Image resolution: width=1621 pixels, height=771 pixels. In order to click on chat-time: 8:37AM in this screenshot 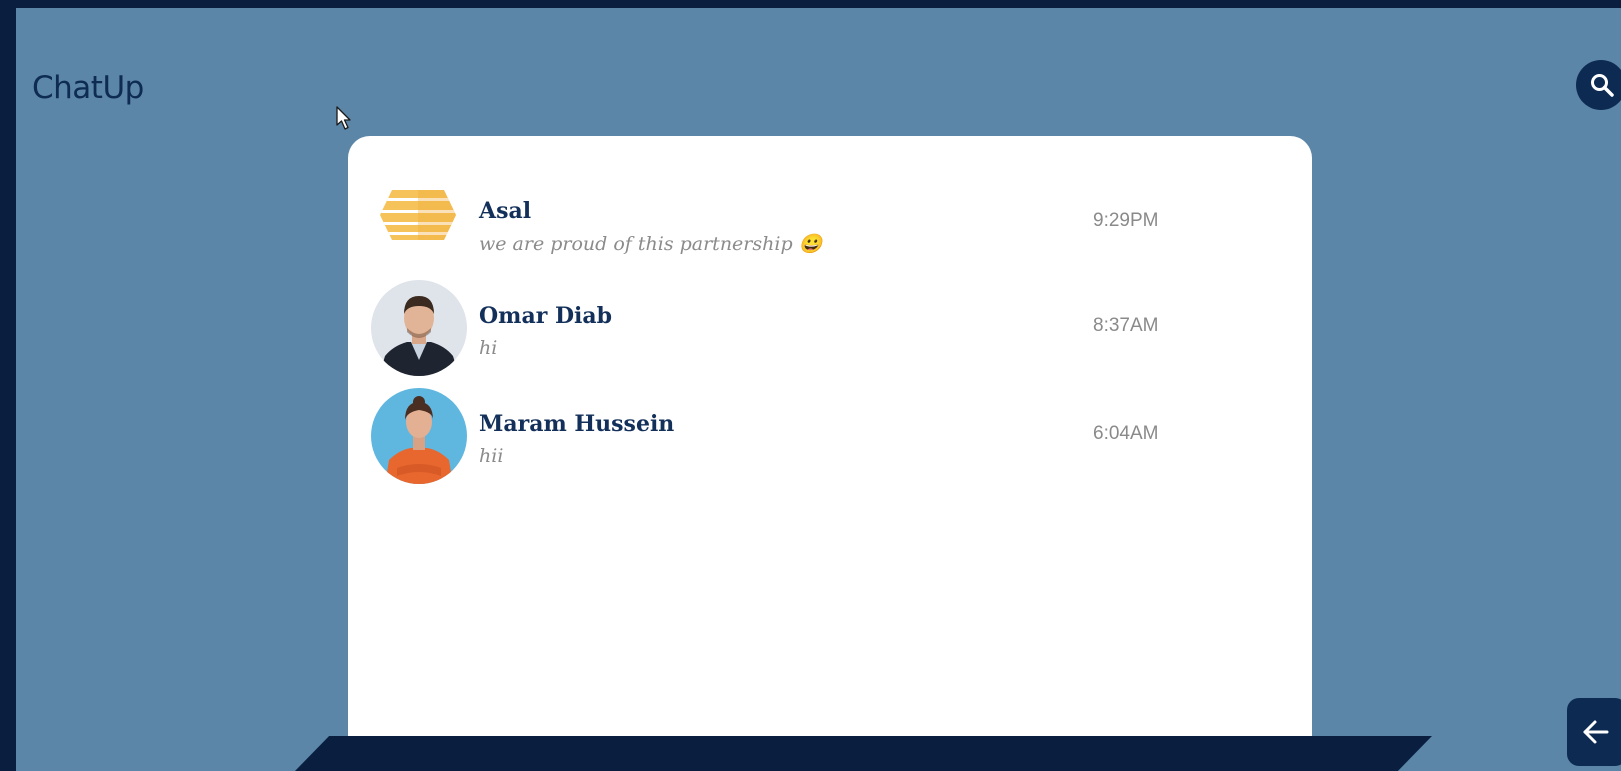, I will do `click(1126, 325)`.